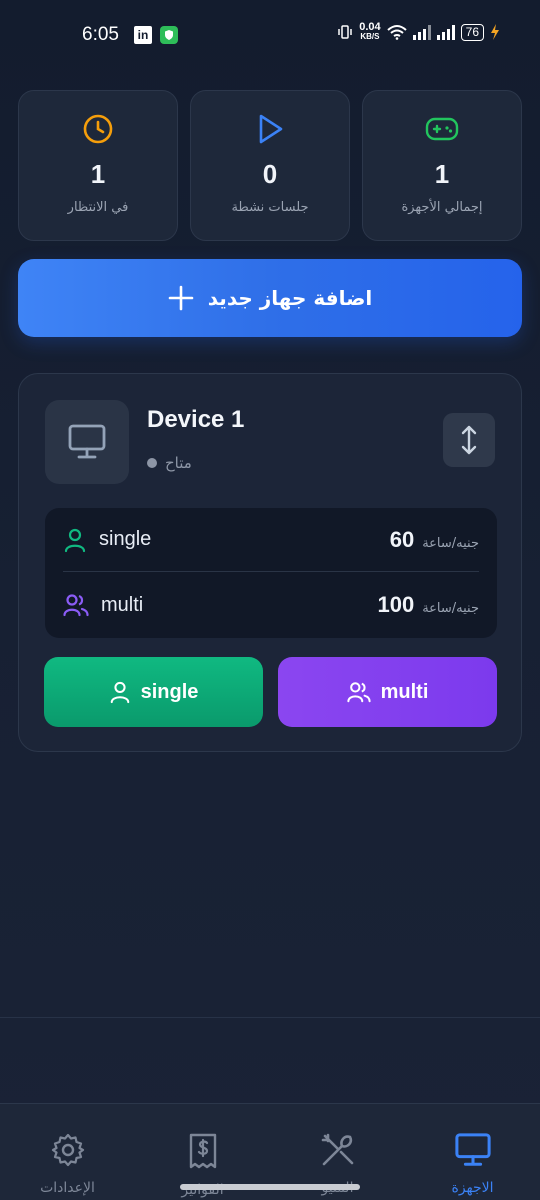 This screenshot has width=540, height=1200. Describe the element at coordinates (270, 1017) in the screenshot. I see `divider` at that location.